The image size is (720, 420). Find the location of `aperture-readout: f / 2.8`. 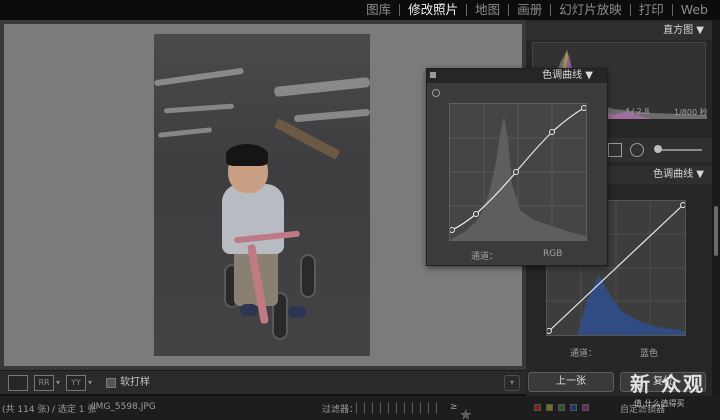

aperture-readout: f / 2.8 is located at coordinates (638, 111).